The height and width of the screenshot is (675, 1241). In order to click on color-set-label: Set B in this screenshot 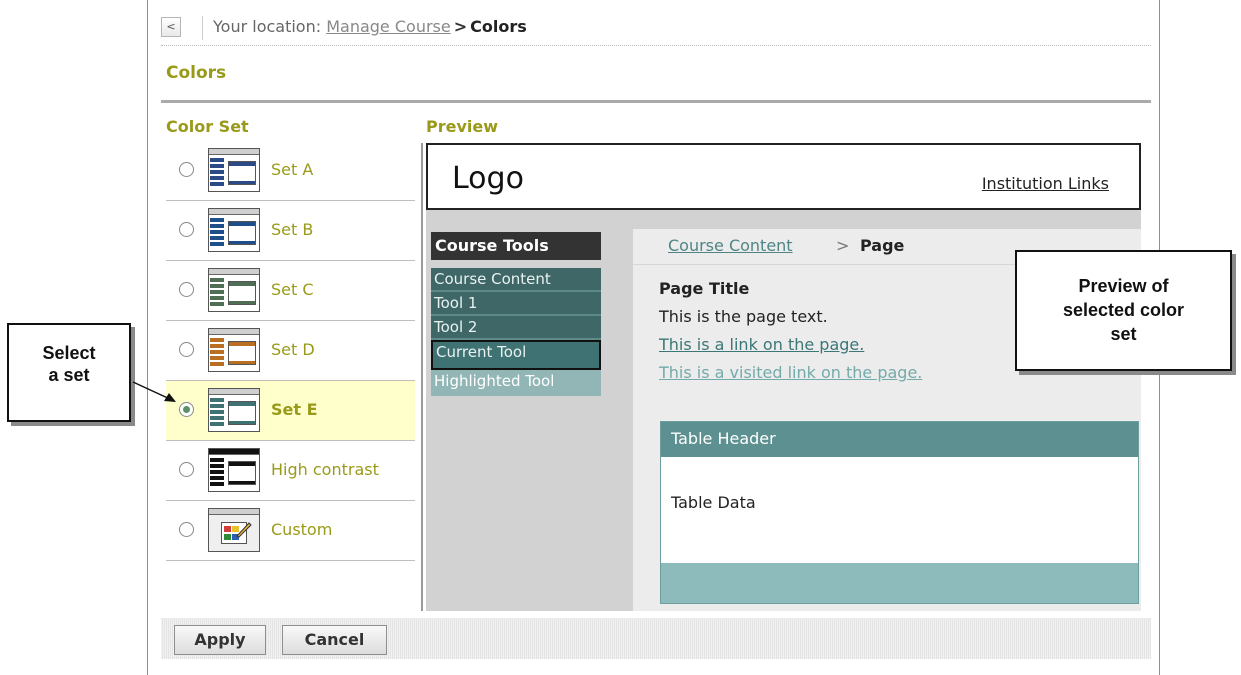, I will do `click(292, 229)`.